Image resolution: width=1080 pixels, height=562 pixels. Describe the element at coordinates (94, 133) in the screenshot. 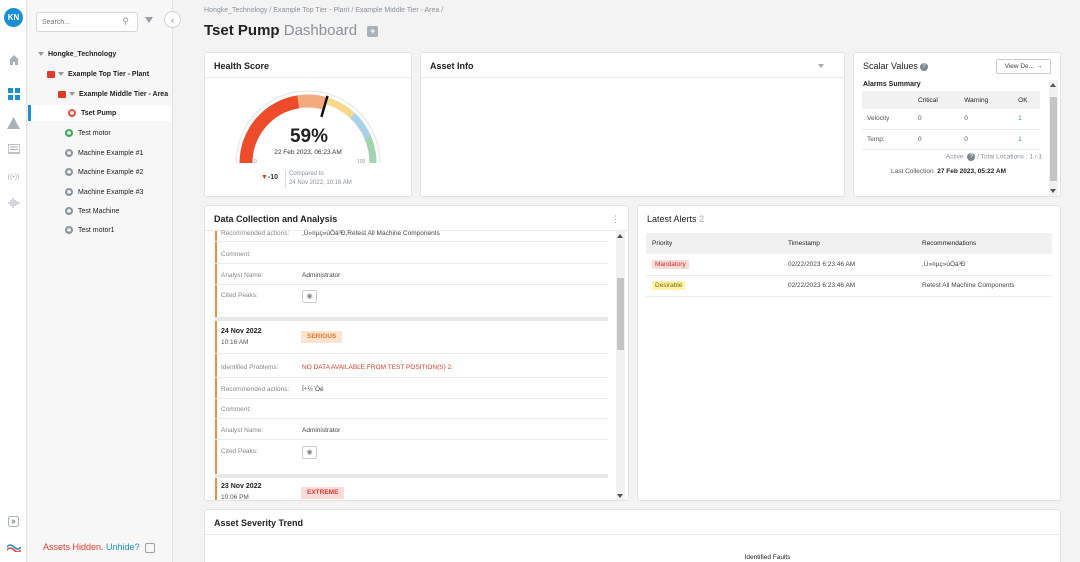

I see `tree-item-label: Test motor` at that location.